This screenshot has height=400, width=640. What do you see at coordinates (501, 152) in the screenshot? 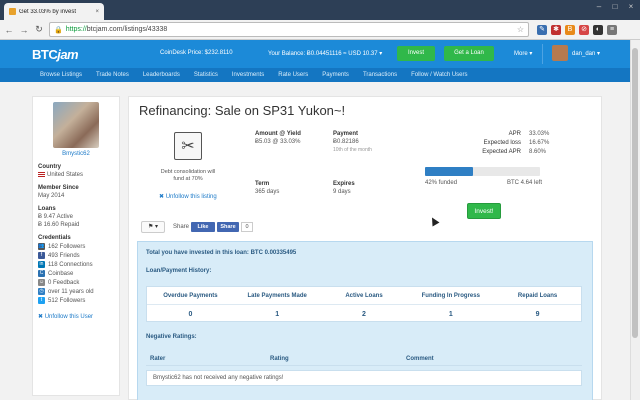
I see `expected-apr-label: Expected APR` at bounding box center [501, 152].